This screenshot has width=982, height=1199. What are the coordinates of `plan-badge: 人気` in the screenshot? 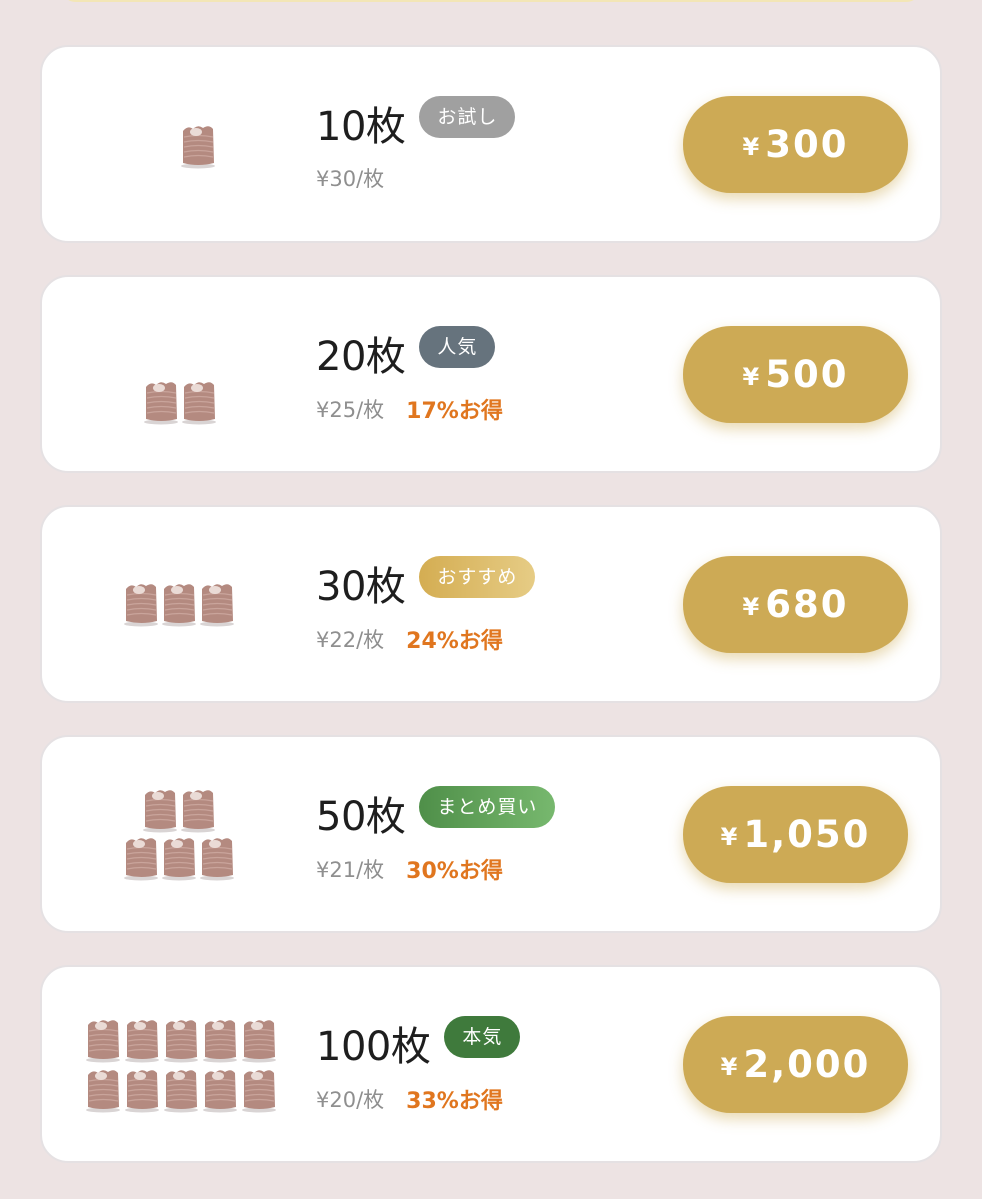 It's located at (457, 347).